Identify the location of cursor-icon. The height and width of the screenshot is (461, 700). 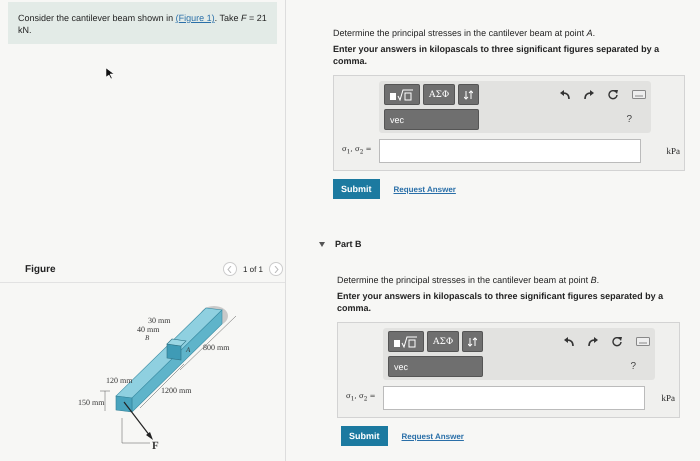
(110, 73).